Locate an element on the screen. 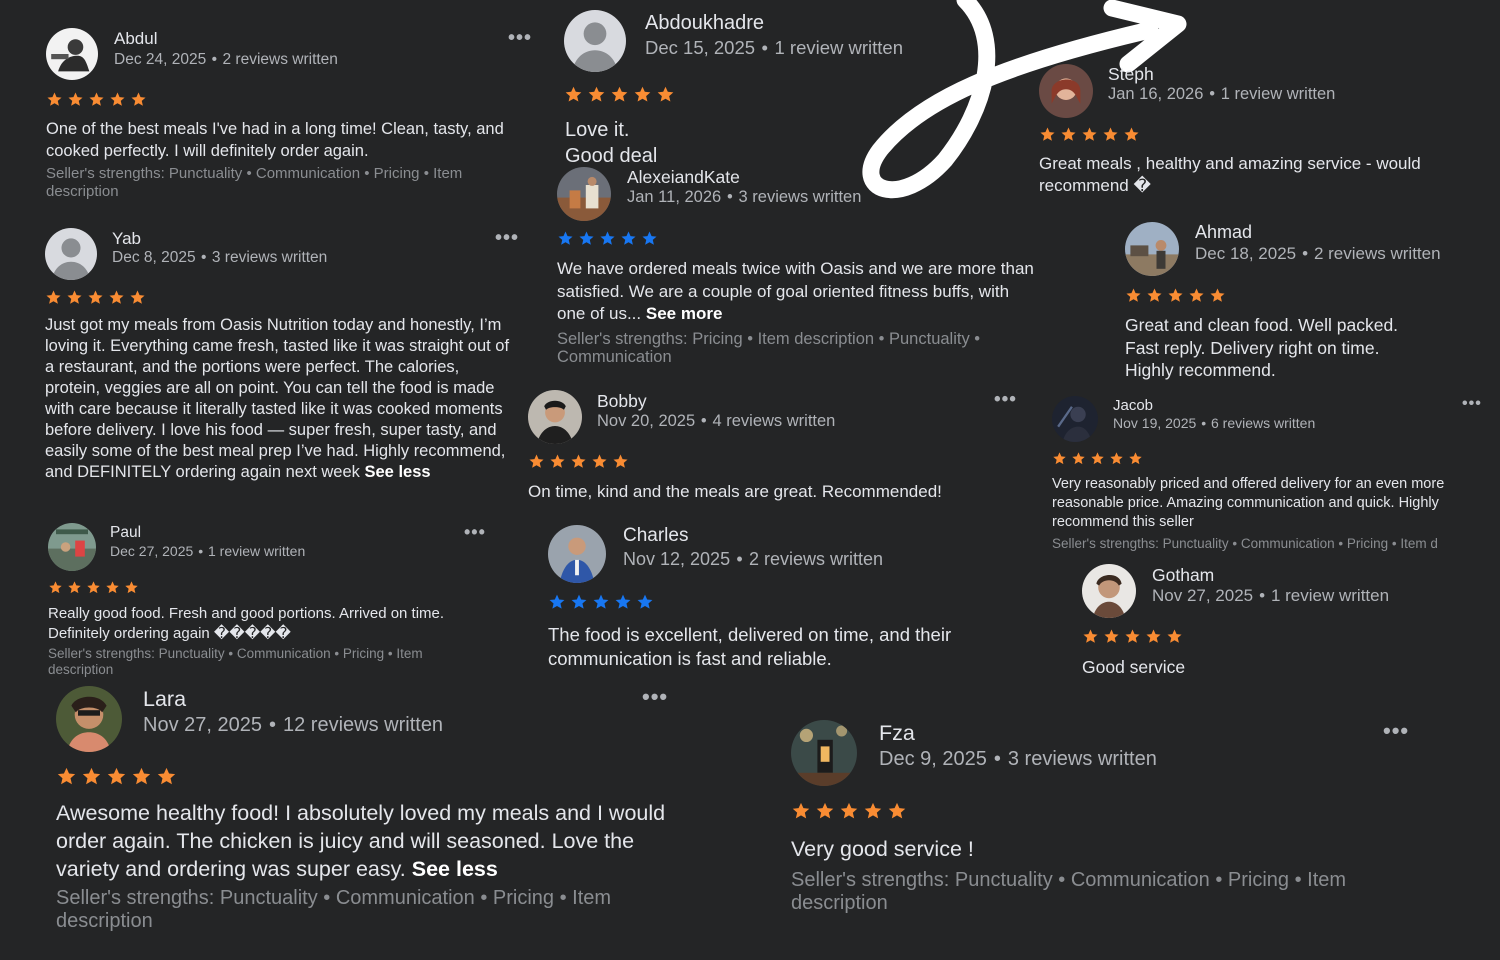  review-meta: Dec 15, 2025 • 1 review written is located at coordinates (774, 47).